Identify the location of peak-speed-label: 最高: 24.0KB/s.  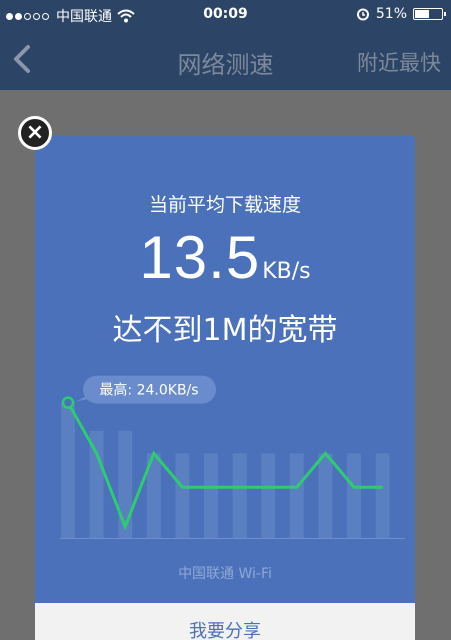
(148, 390).